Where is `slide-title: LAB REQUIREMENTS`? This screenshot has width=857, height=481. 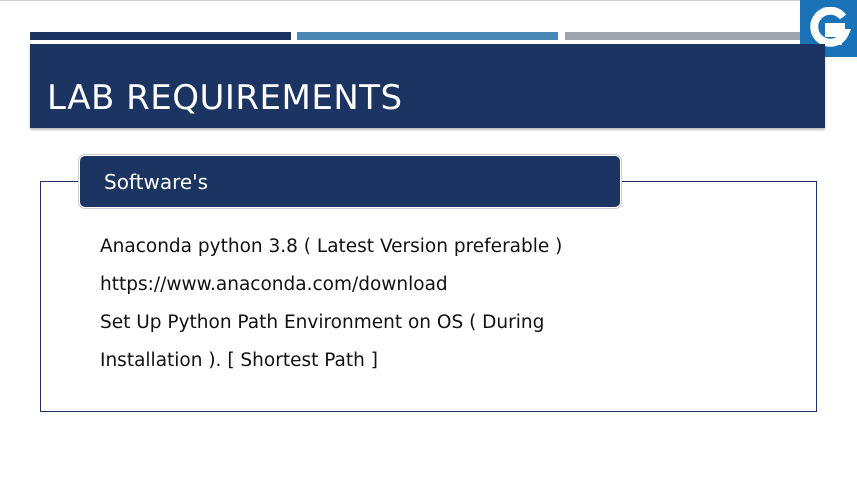 slide-title: LAB REQUIREMENTS is located at coordinates (225, 98).